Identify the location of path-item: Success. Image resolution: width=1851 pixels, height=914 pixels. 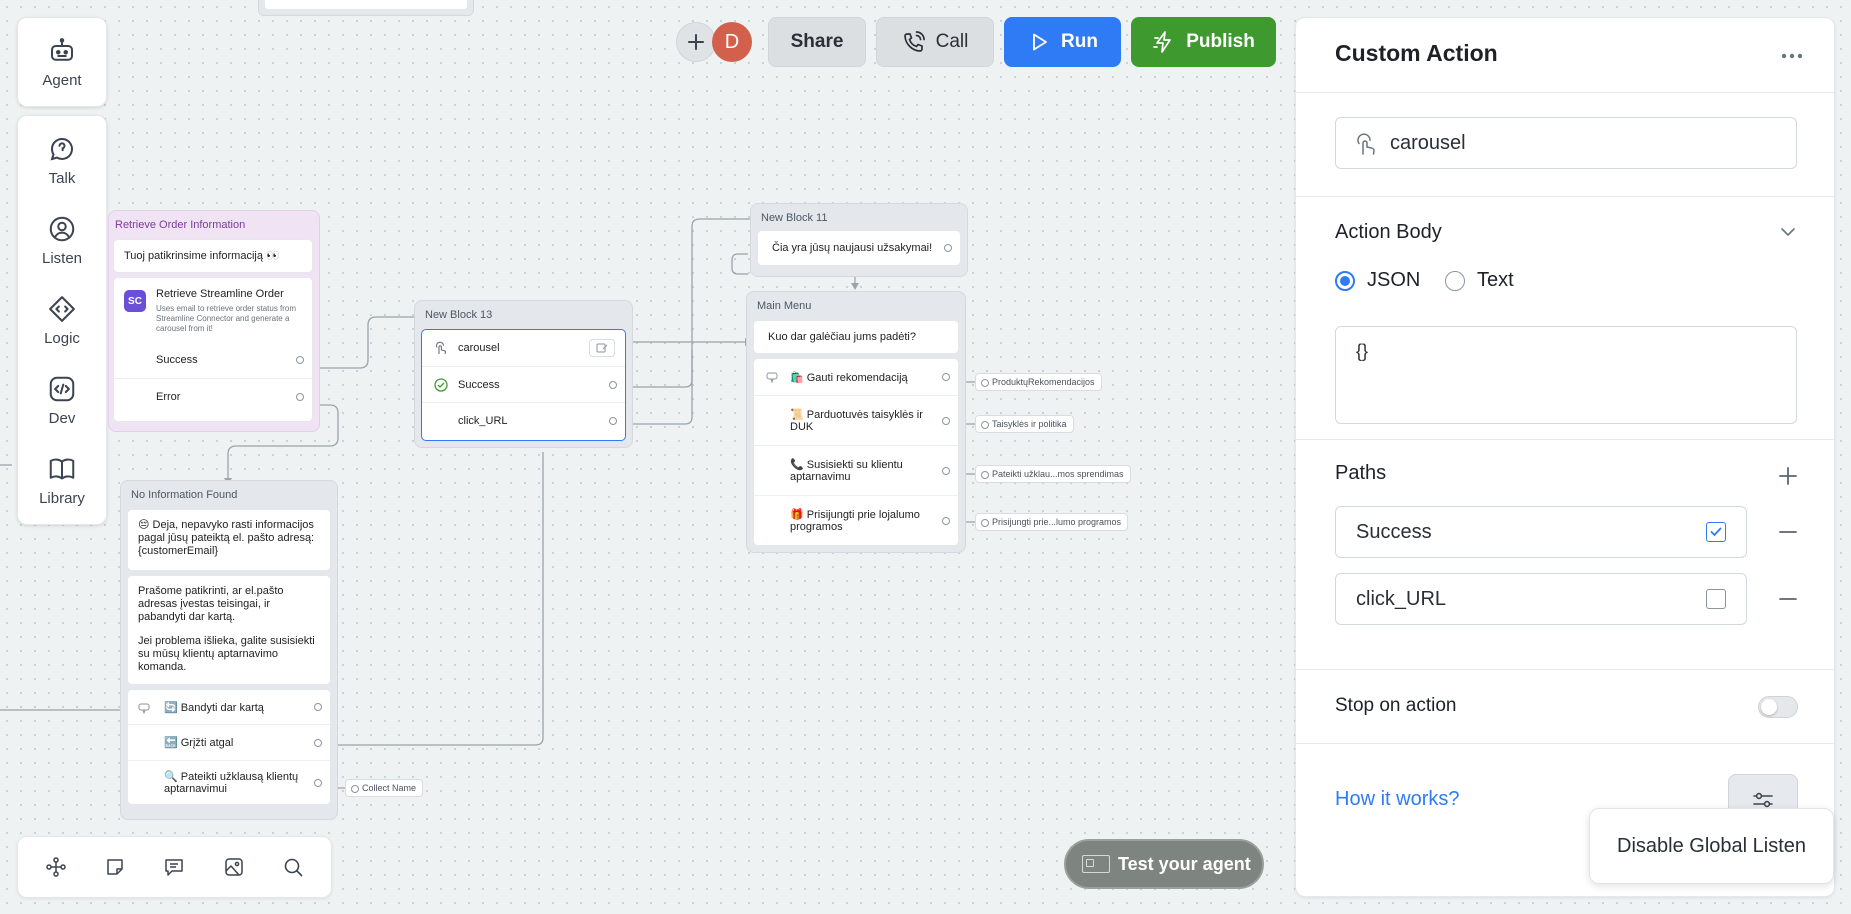
(1541, 532).